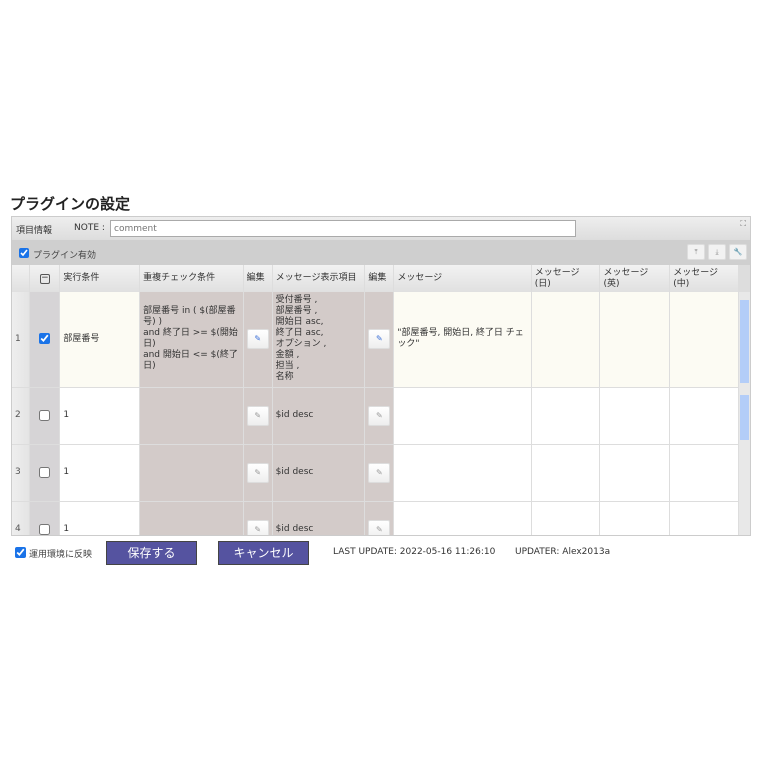 The image size is (760, 760). Describe the element at coordinates (34, 231) in the screenshot. I see `item-info-label: 項目情報` at that location.